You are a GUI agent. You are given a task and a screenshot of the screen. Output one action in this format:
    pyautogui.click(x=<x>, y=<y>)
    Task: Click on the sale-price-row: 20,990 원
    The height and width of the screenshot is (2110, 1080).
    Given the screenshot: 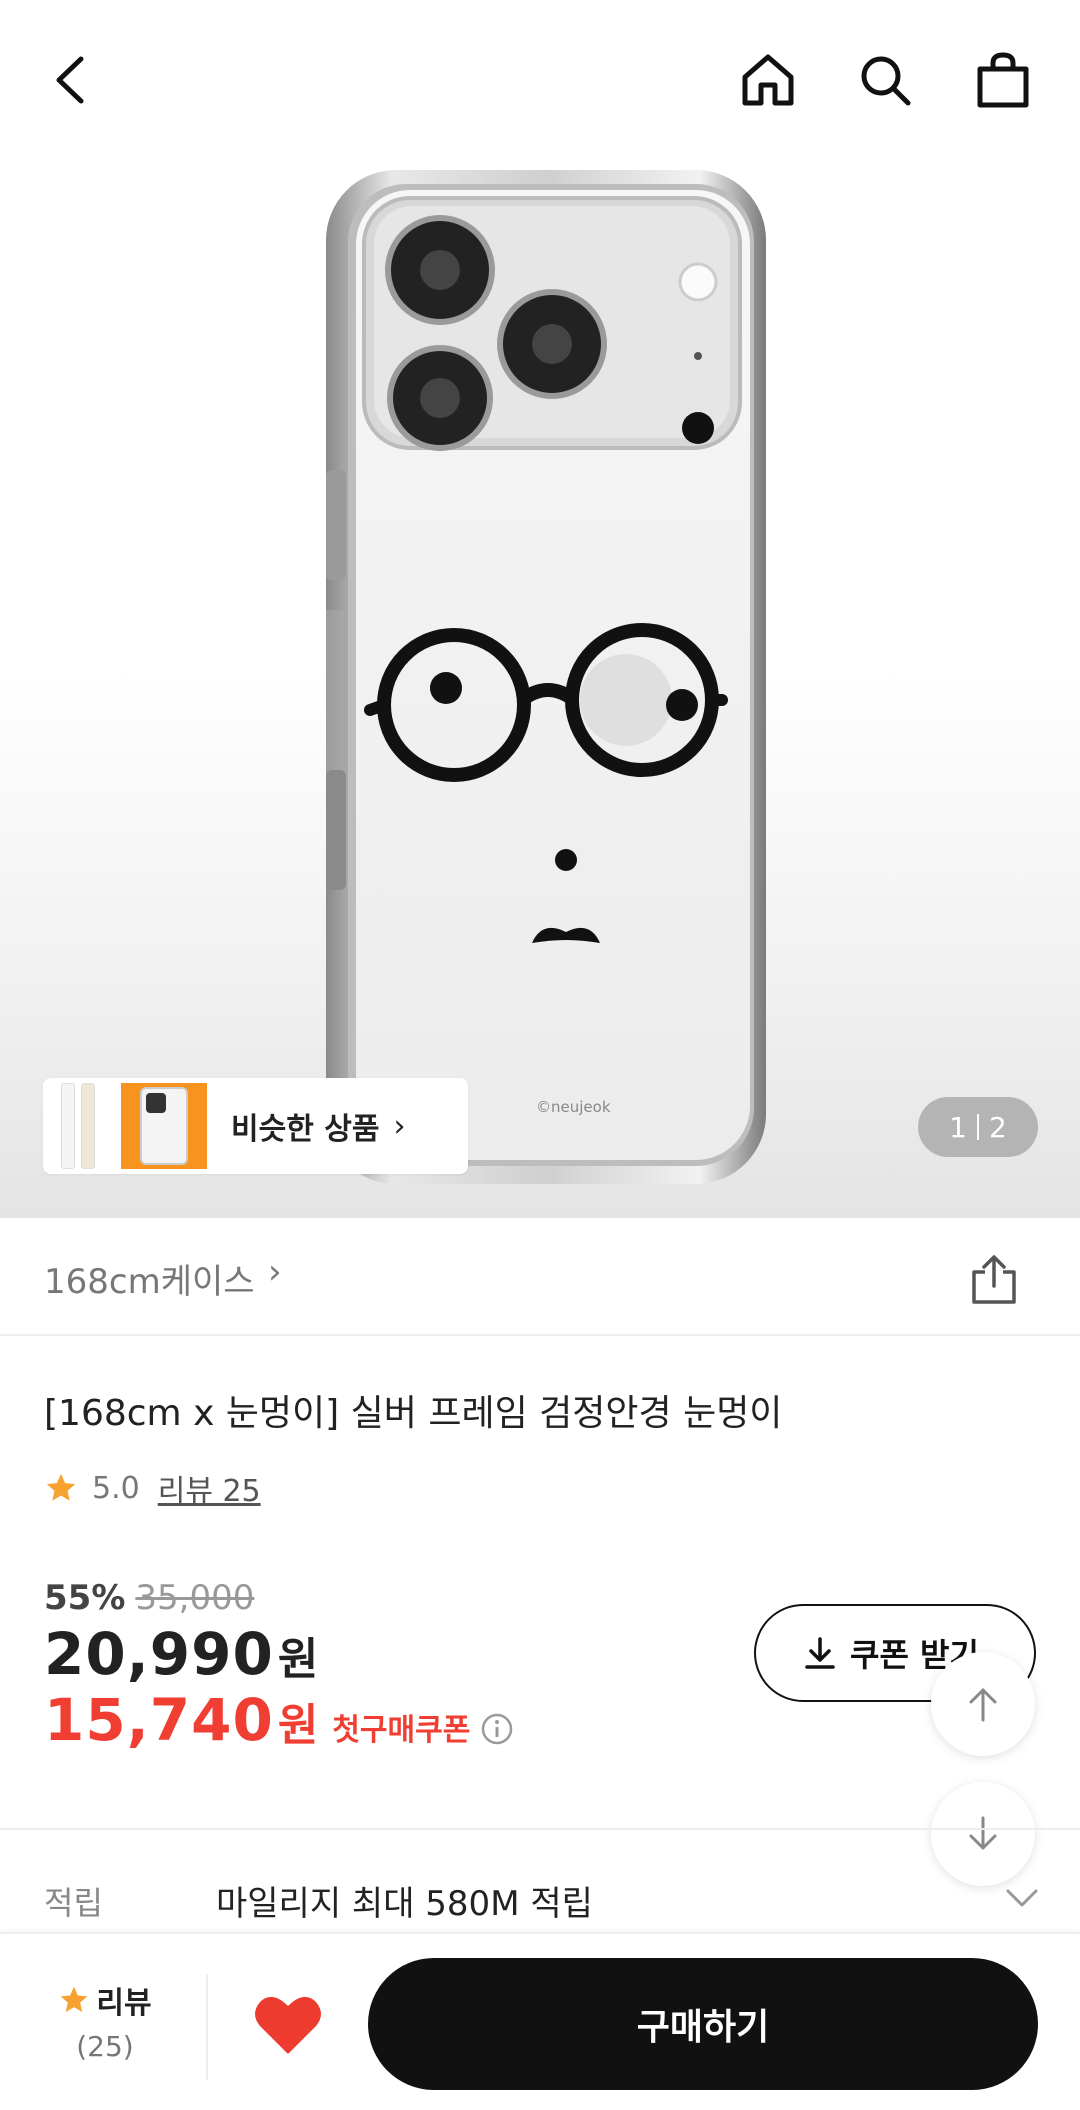 What is the action you would take?
    pyautogui.click(x=181, y=1654)
    